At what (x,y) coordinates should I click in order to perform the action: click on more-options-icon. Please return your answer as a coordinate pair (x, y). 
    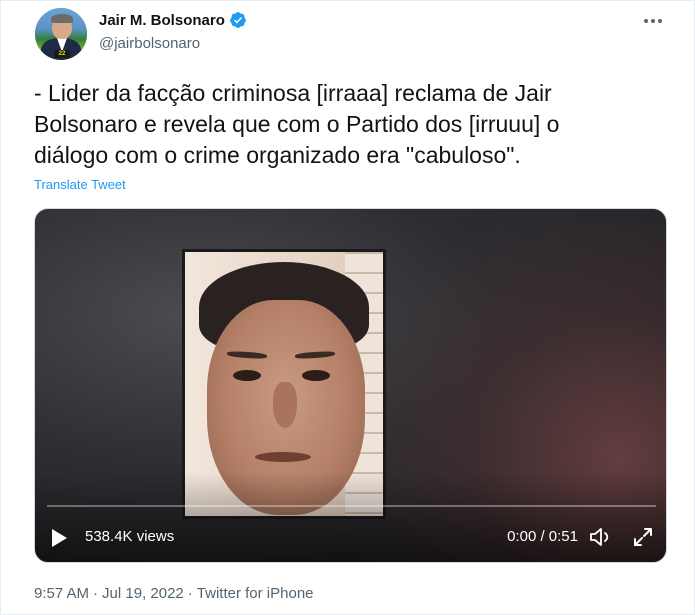
    Looking at the image, I should click on (653, 21).